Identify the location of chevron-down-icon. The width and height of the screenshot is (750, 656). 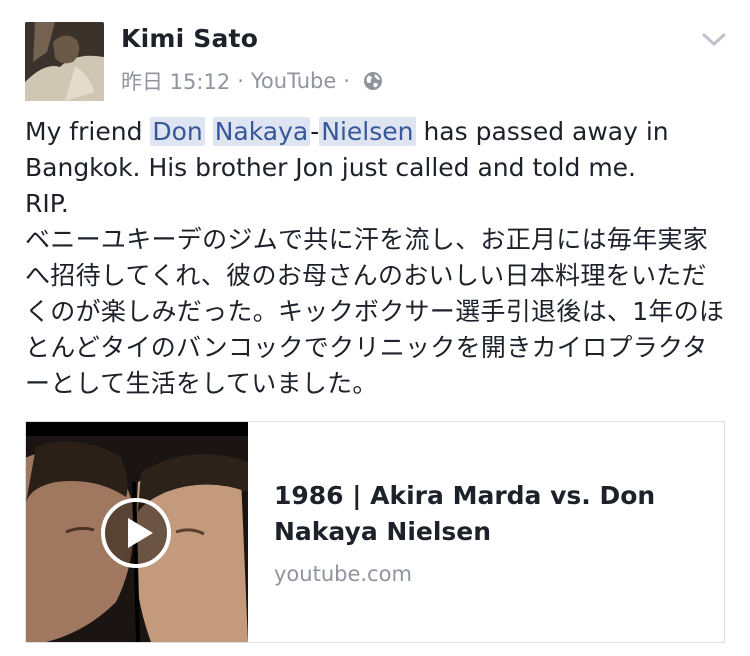
(714, 40).